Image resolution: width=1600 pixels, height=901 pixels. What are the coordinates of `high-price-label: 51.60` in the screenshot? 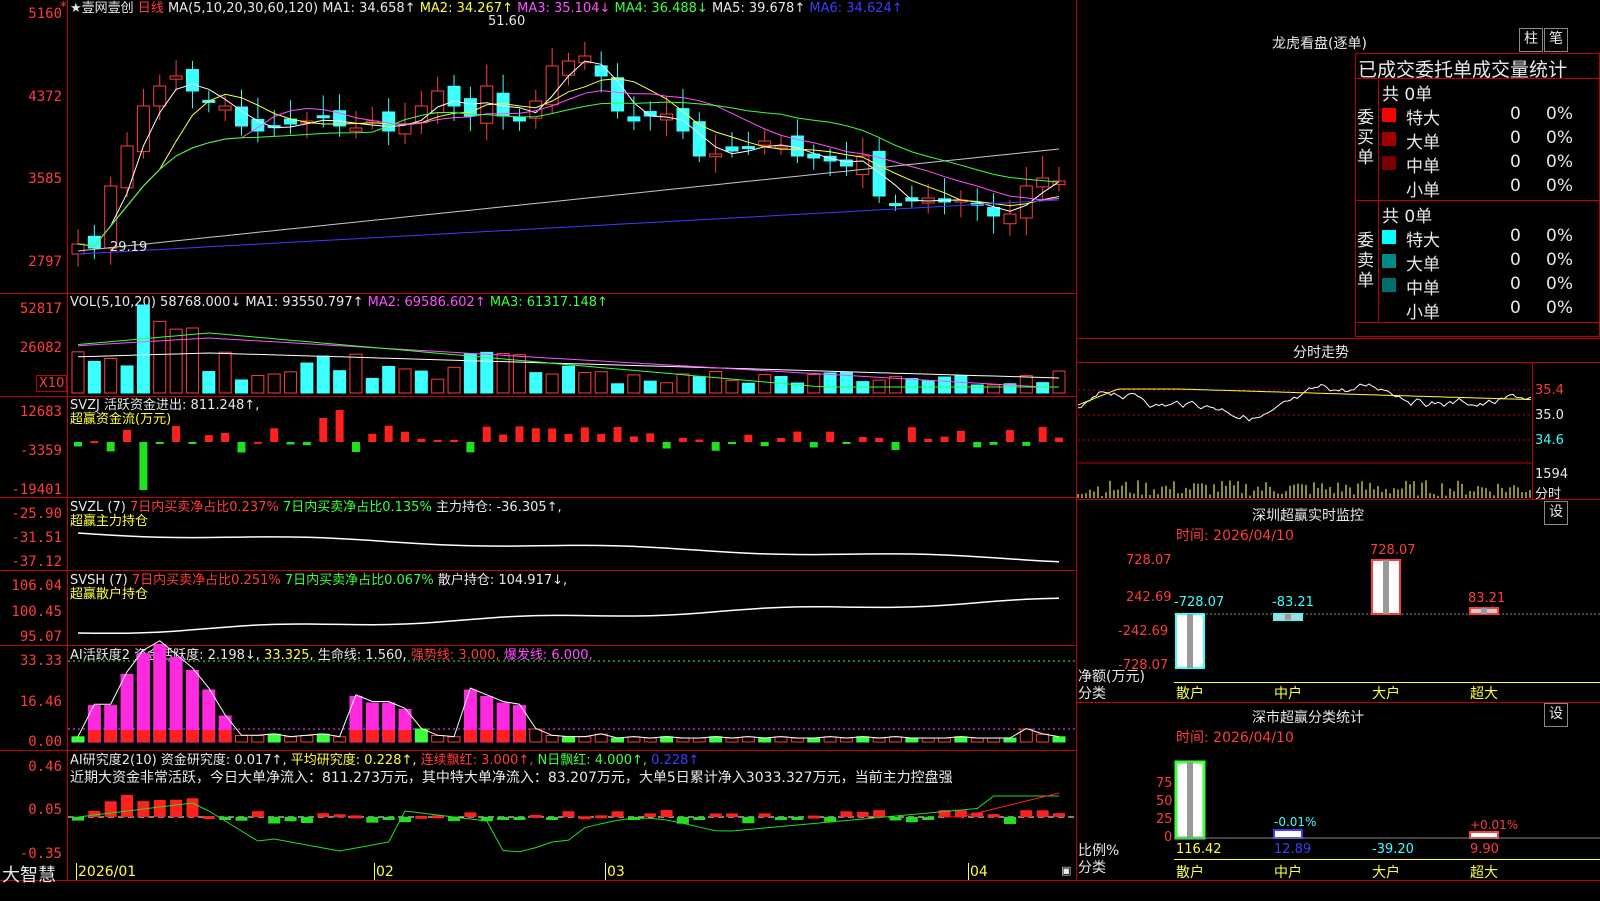 It's located at (507, 21).